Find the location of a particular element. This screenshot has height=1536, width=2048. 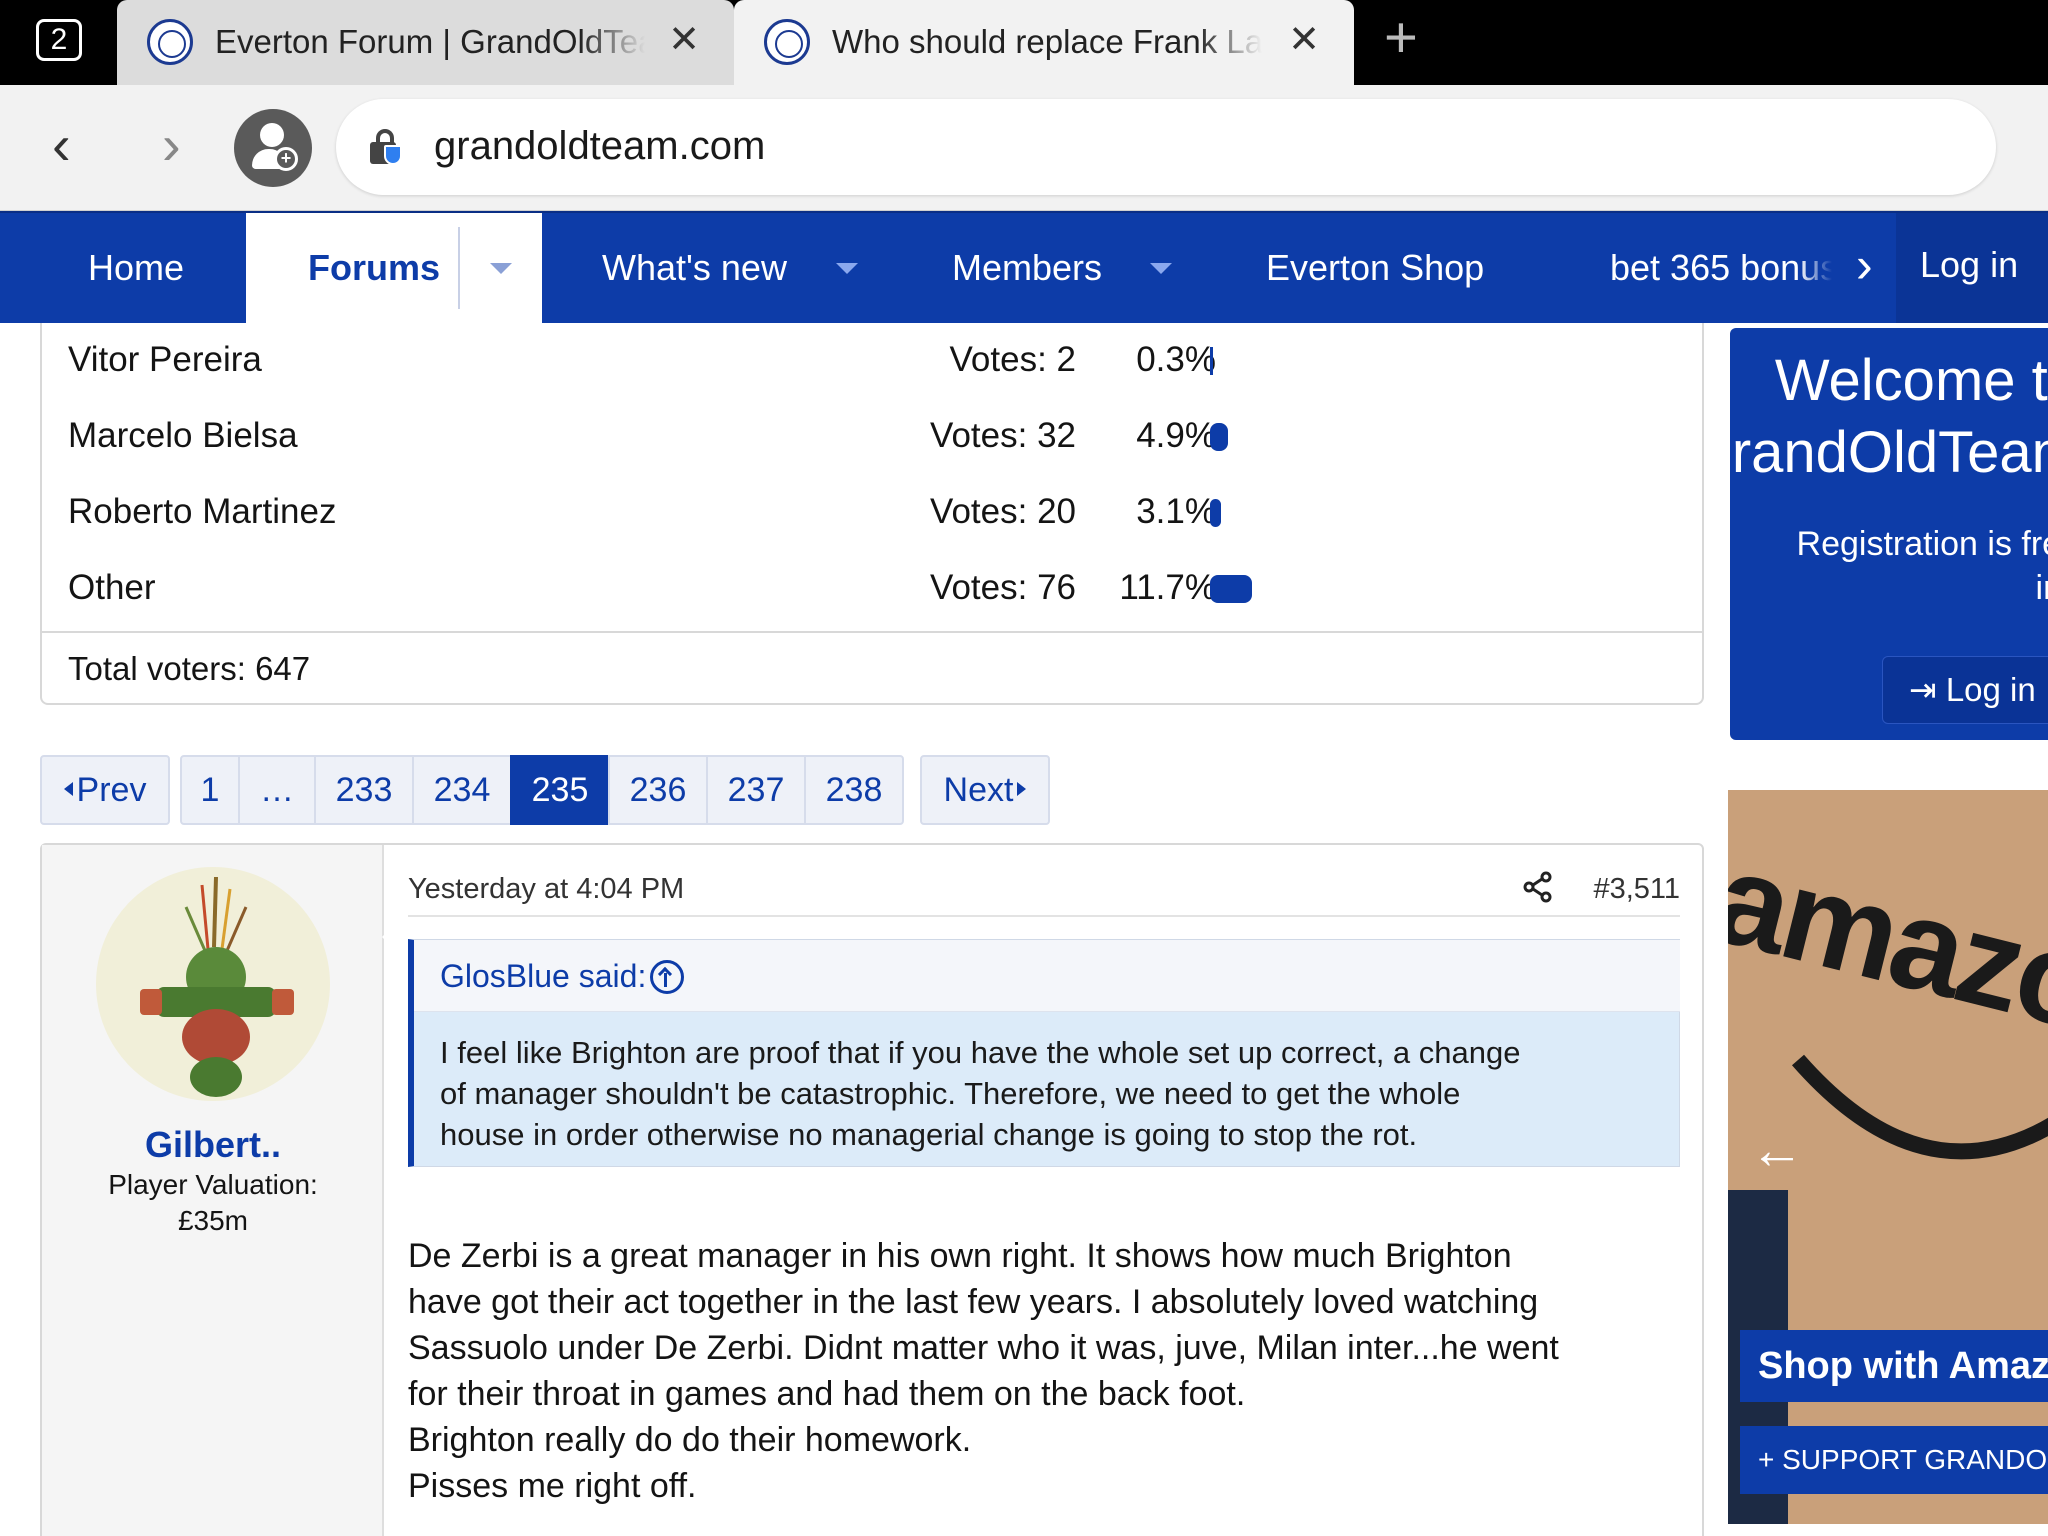

tab-count-button: 2 is located at coordinates (59, 40).